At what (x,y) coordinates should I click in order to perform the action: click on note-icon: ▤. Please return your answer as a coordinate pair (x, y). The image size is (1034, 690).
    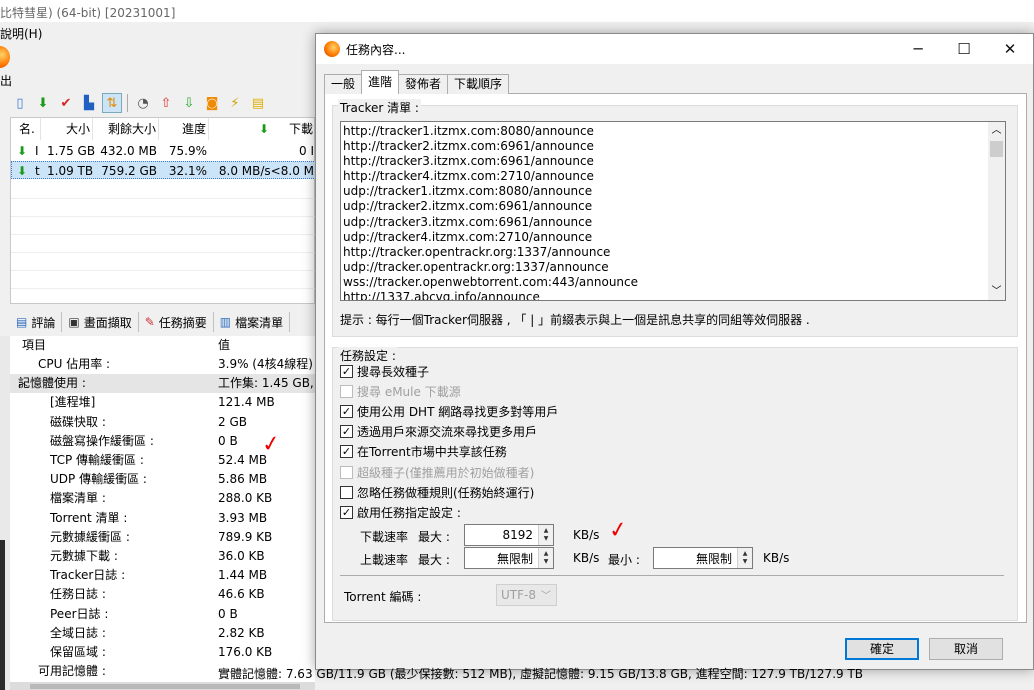
    Looking at the image, I should click on (258, 103).